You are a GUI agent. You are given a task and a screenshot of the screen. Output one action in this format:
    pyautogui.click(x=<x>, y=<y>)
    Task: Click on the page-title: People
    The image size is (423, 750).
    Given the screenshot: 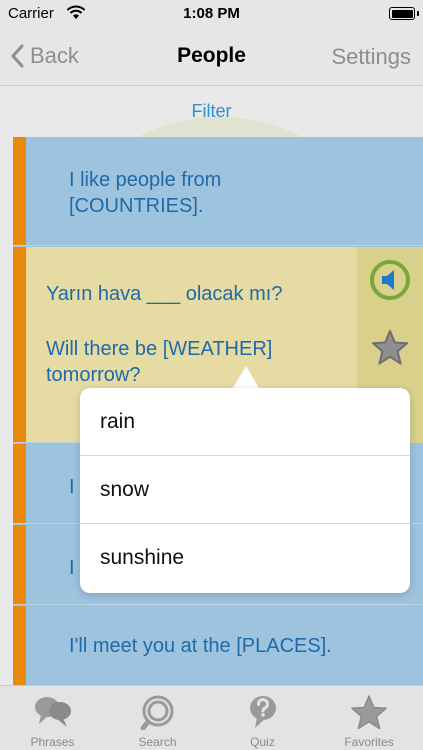 What is the action you would take?
    pyautogui.click(x=211, y=55)
    